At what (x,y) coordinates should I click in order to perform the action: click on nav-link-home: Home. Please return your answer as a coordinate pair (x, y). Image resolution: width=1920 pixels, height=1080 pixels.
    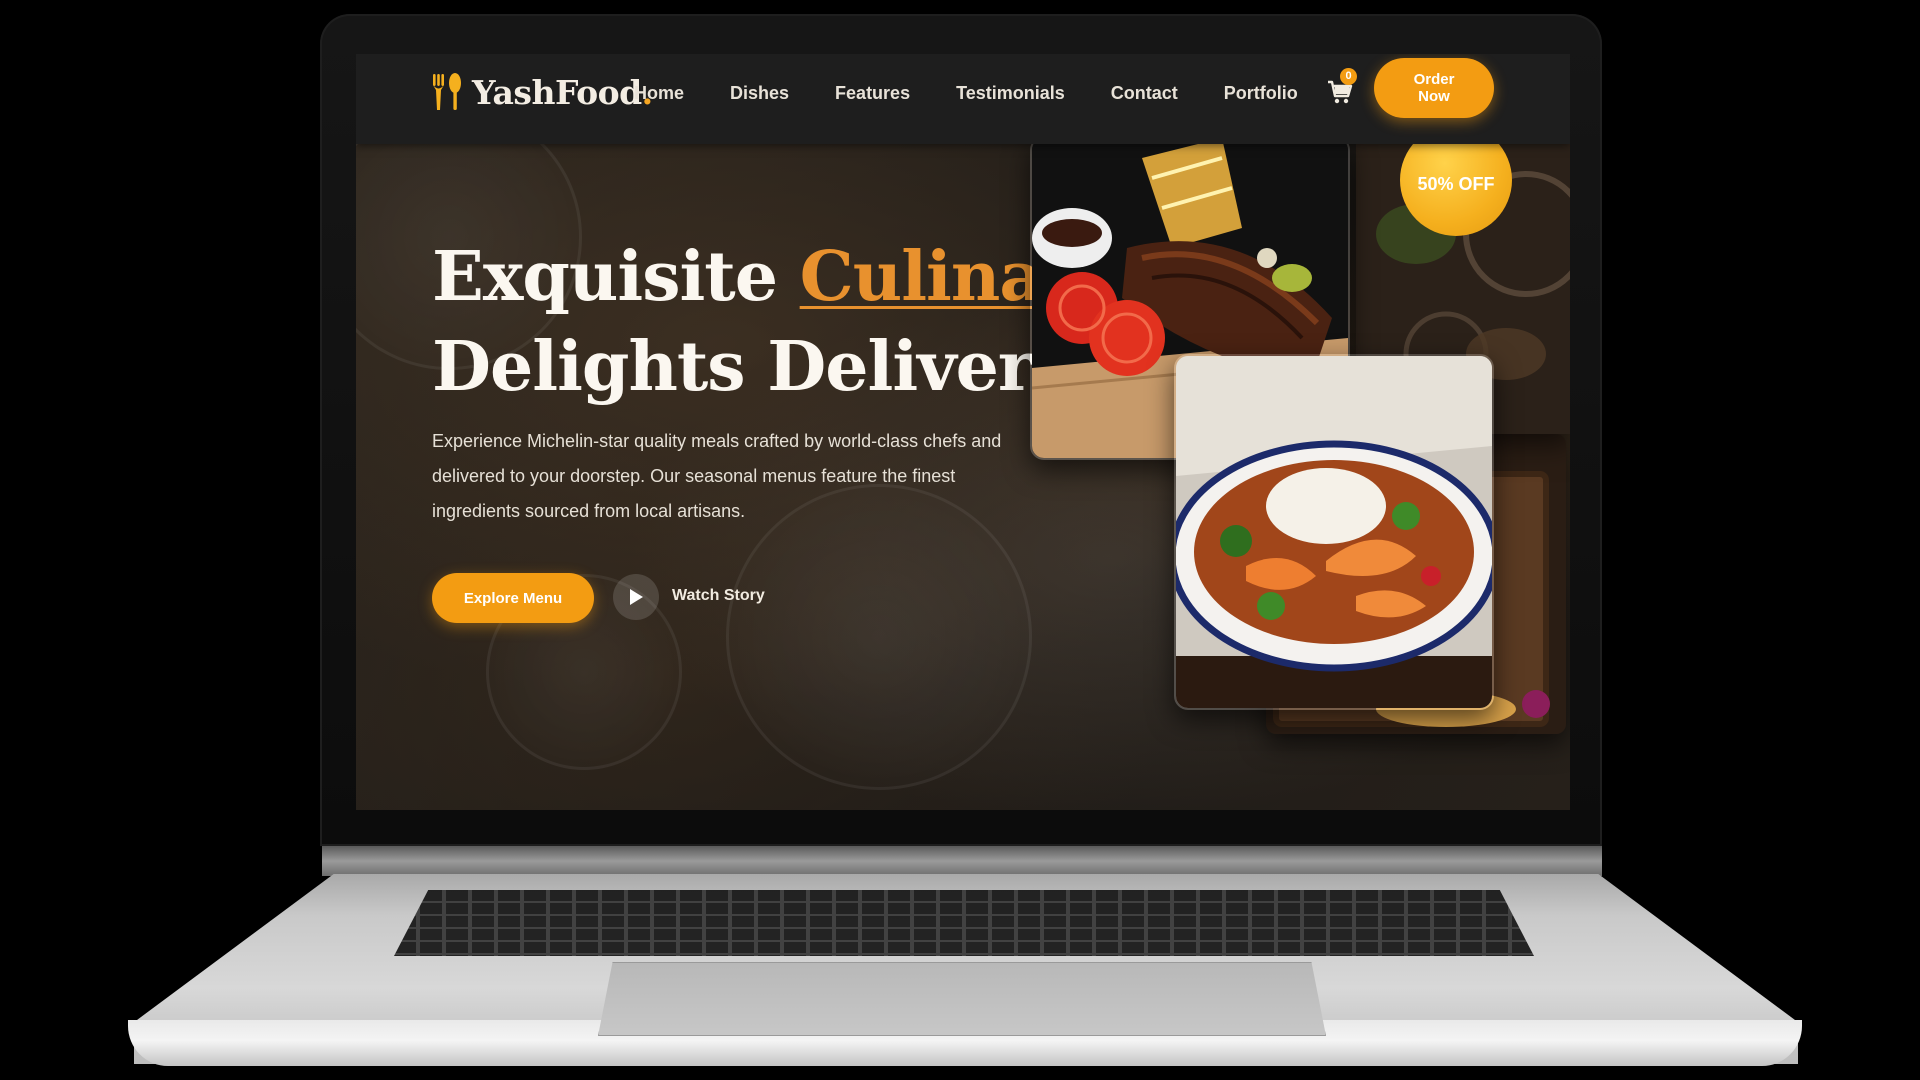
    Looking at the image, I should click on (659, 93).